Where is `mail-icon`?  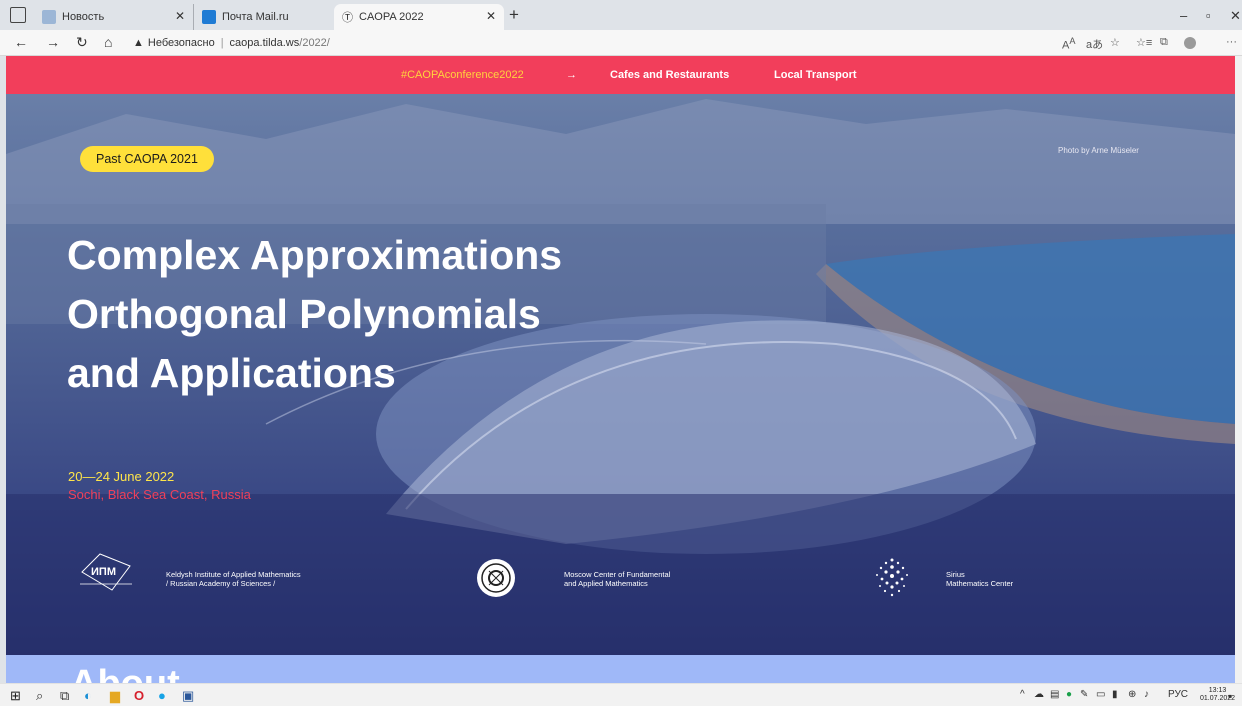
mail-icon is located at coordinates (209, 17).